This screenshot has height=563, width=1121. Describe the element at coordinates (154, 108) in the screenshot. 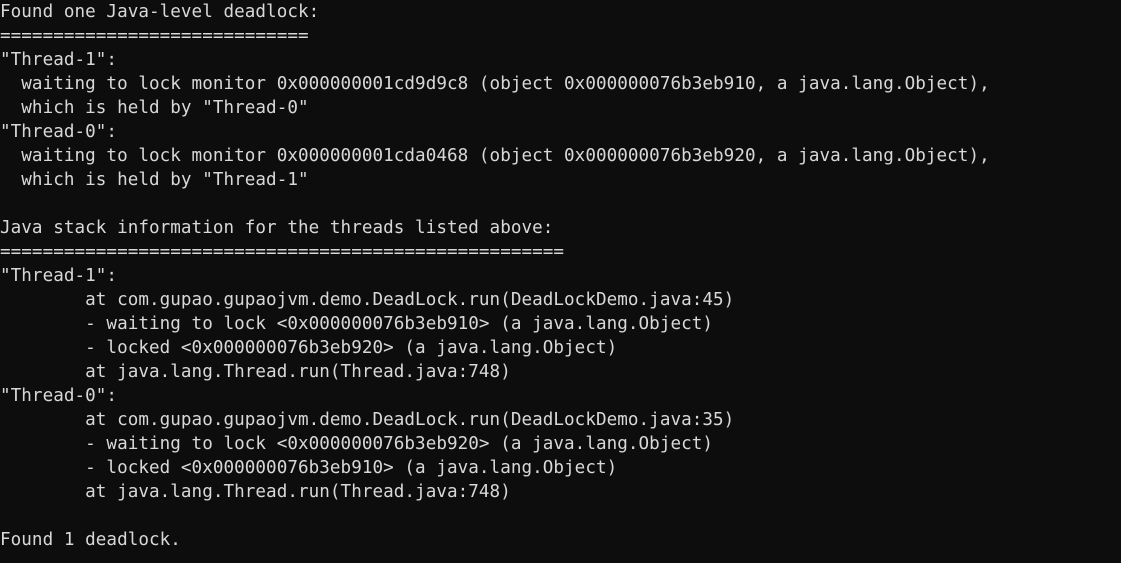

I see `console-line: which is held by "Thread-0"` at that location.